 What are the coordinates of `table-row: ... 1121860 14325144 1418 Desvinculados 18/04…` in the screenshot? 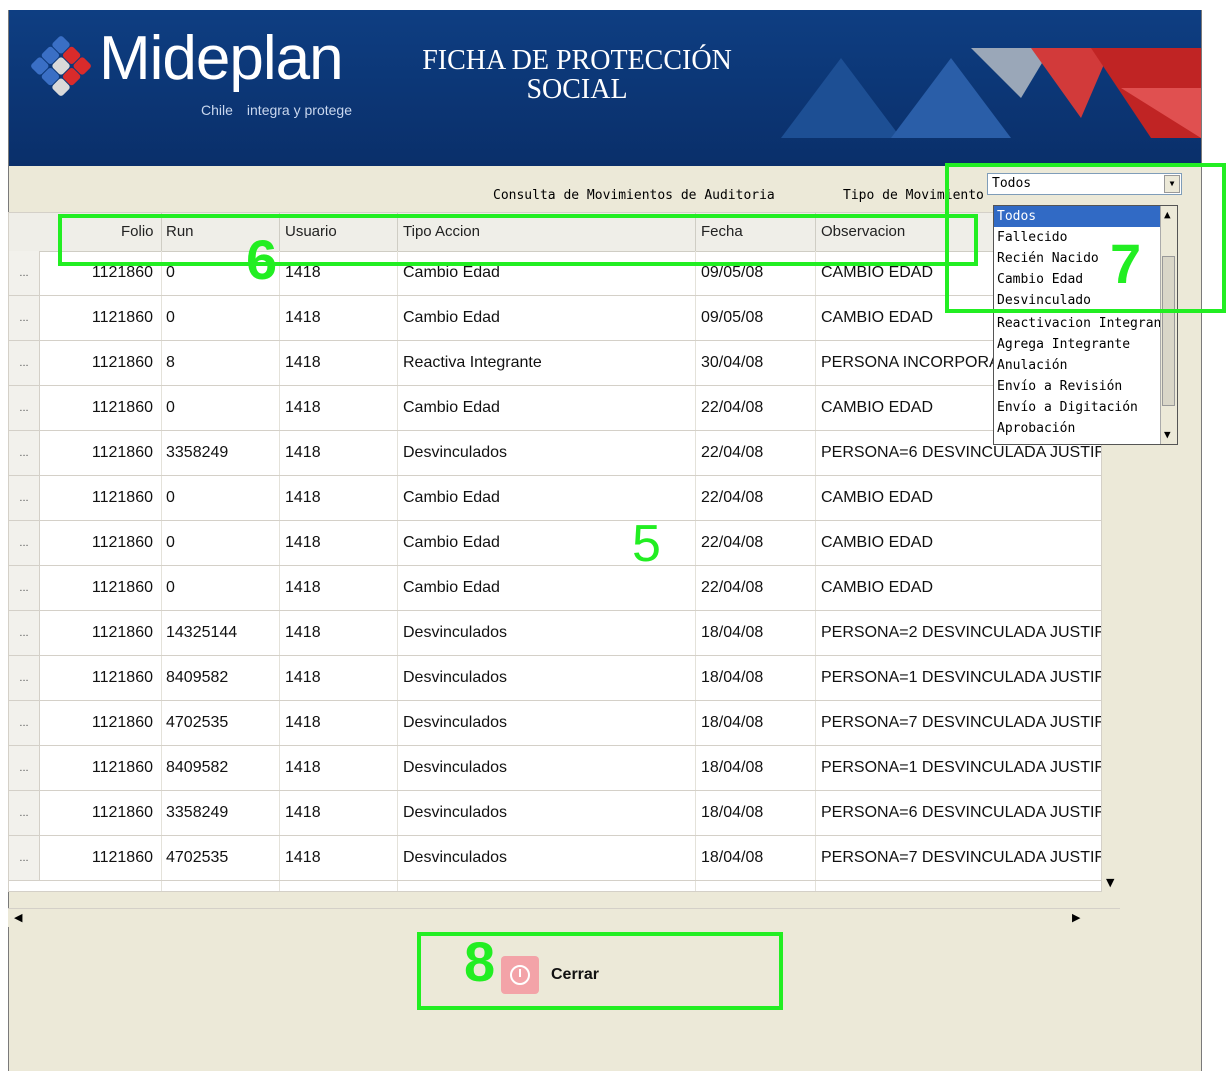 It's located at (555, 633).